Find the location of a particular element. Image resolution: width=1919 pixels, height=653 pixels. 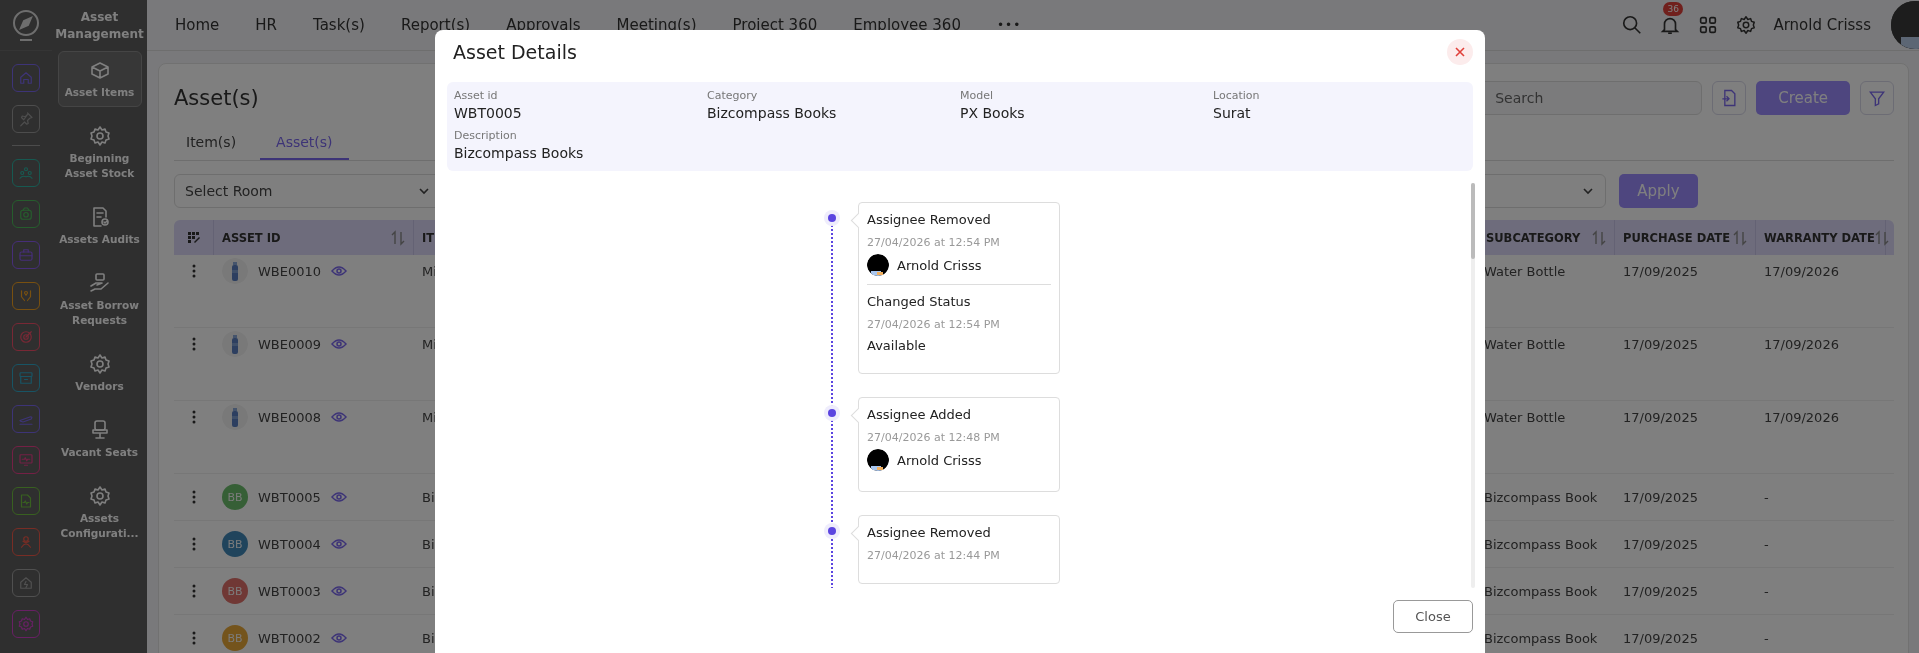

nav-link: HR is located at coordinates (266, 25).